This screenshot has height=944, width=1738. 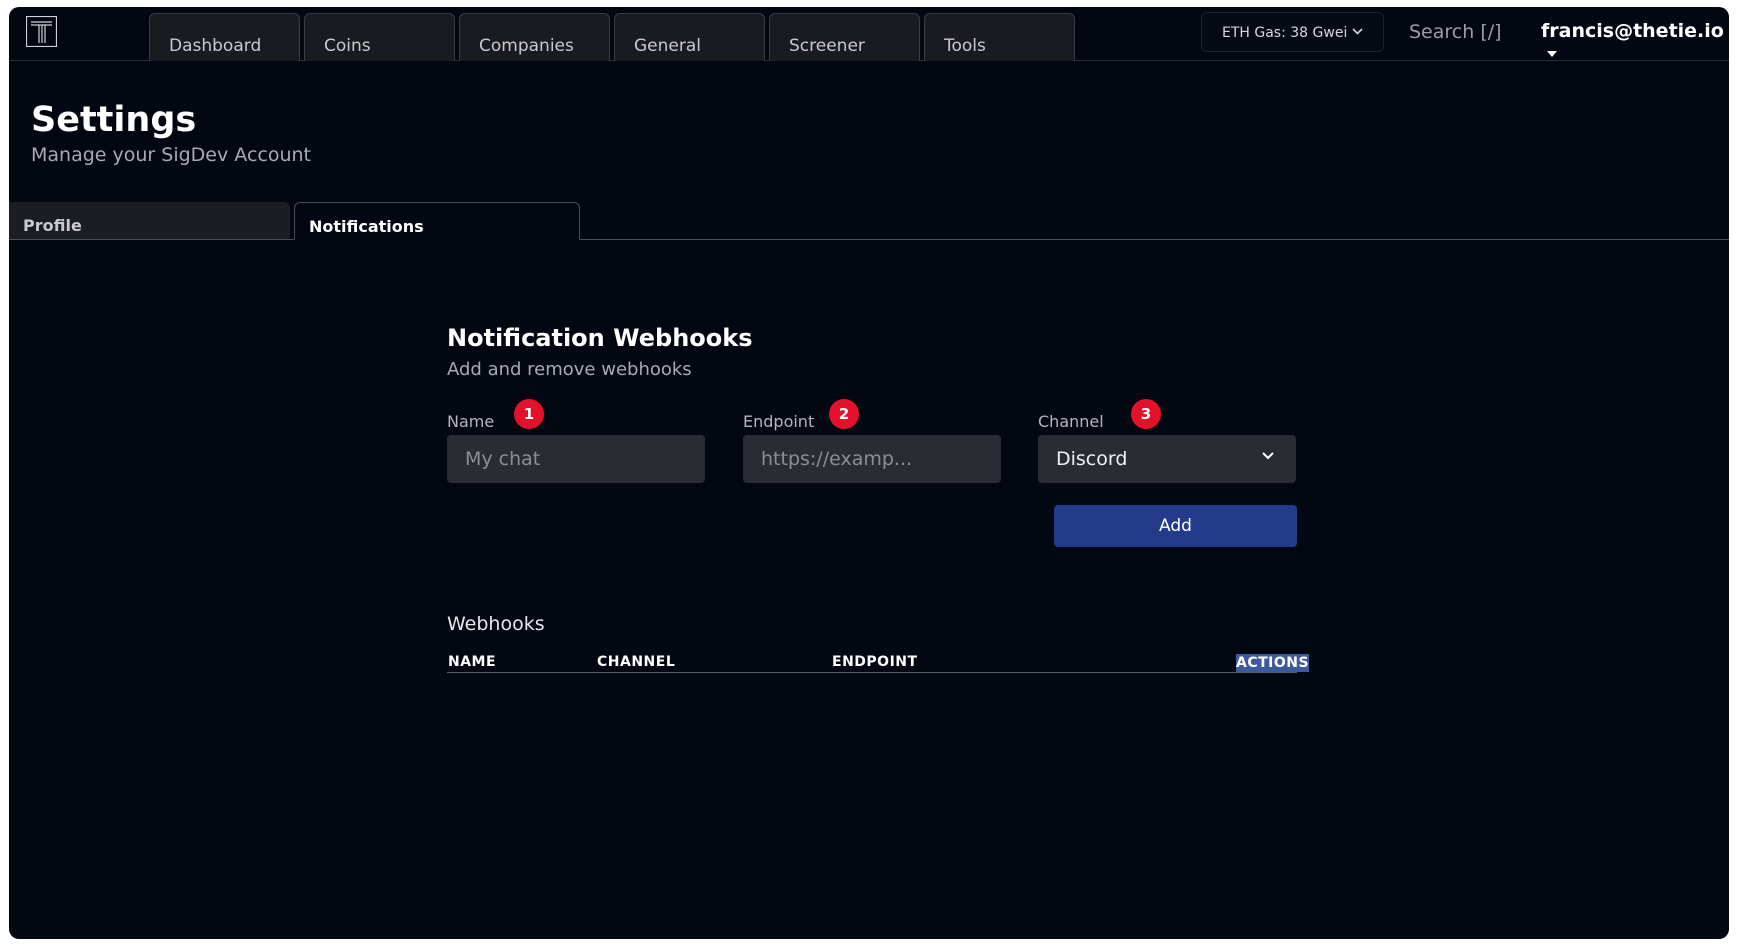 What do you see at coordinates (1175, 526) in the screenshot?
I see `add-button: Add` at bounding box center [1175, 526].